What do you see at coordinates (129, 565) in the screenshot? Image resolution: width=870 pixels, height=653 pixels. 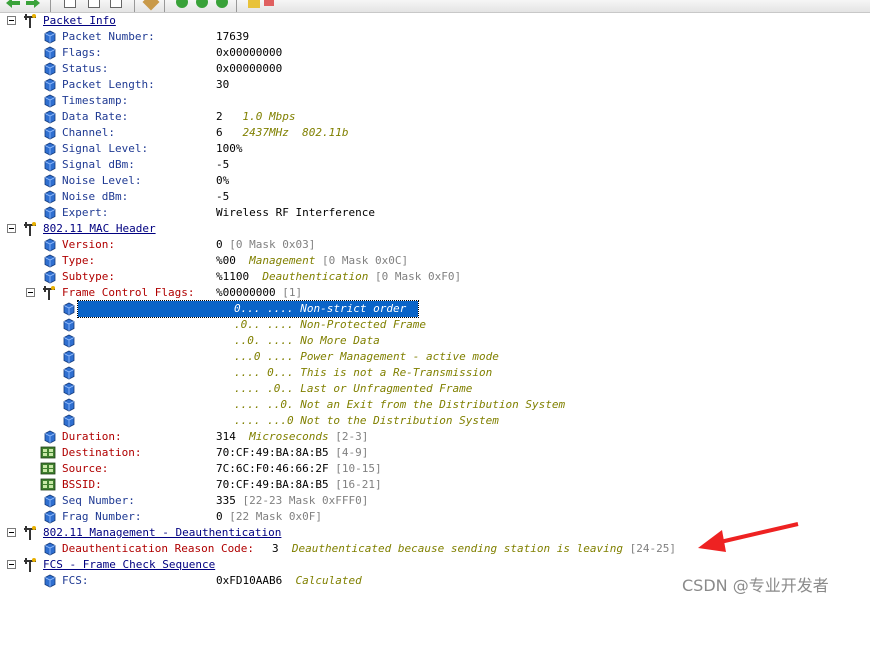 I see `fcs-title: FCS - Frame Check Sequence` at bounding box center [129, 565].